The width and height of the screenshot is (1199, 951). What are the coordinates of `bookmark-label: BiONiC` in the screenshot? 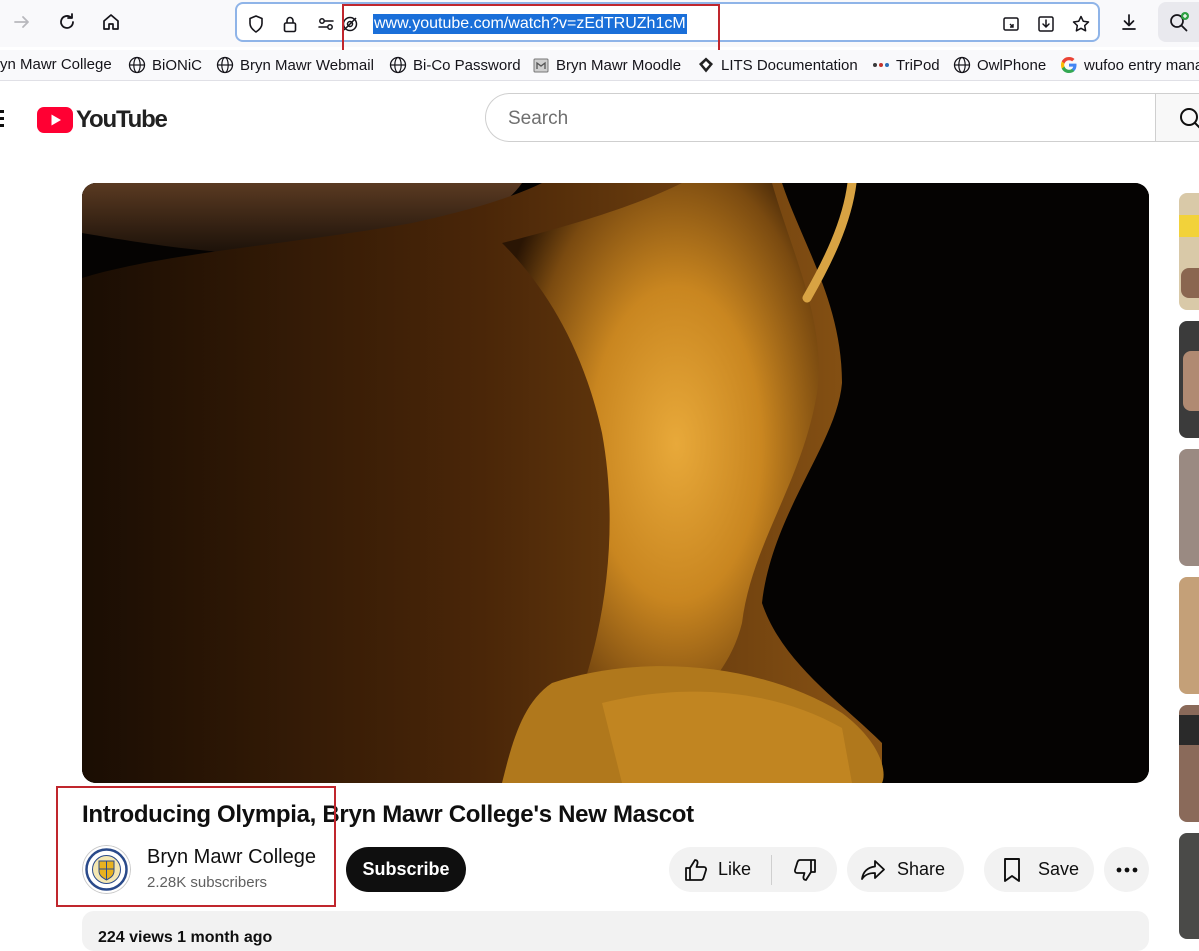 It's located at (177, 65).